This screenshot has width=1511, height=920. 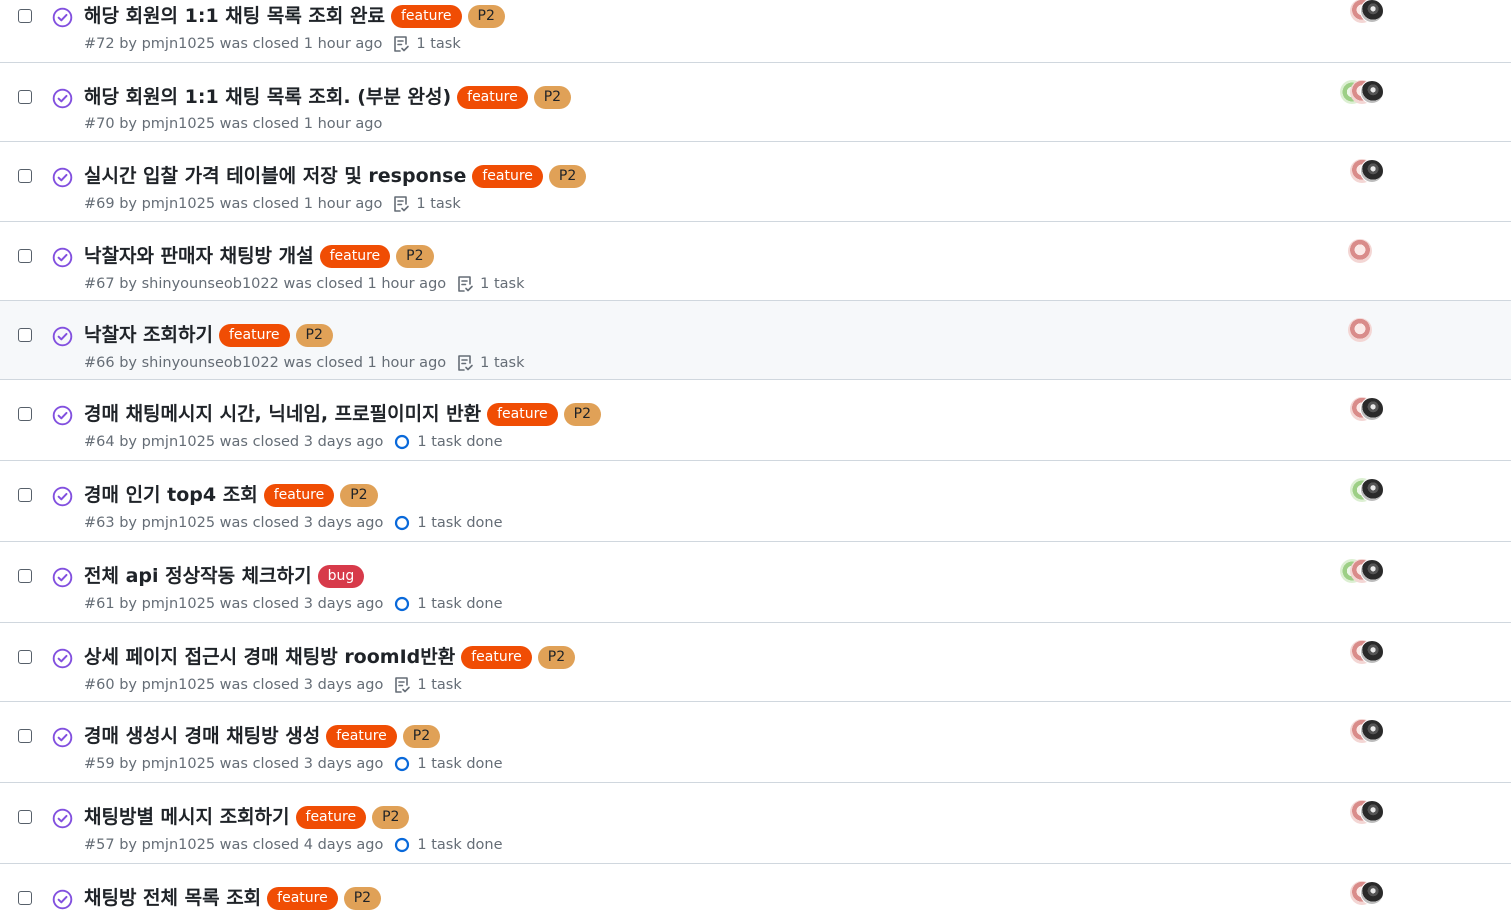 I want to click on checklist-icon, so click(x=402, y=204).